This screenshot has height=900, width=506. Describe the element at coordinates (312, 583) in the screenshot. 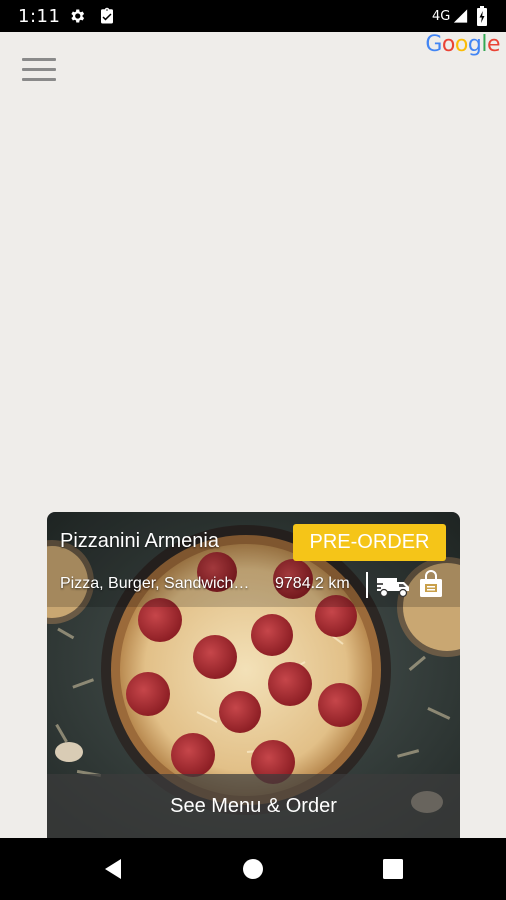

I see `distance: 9784.2 km` at that location.